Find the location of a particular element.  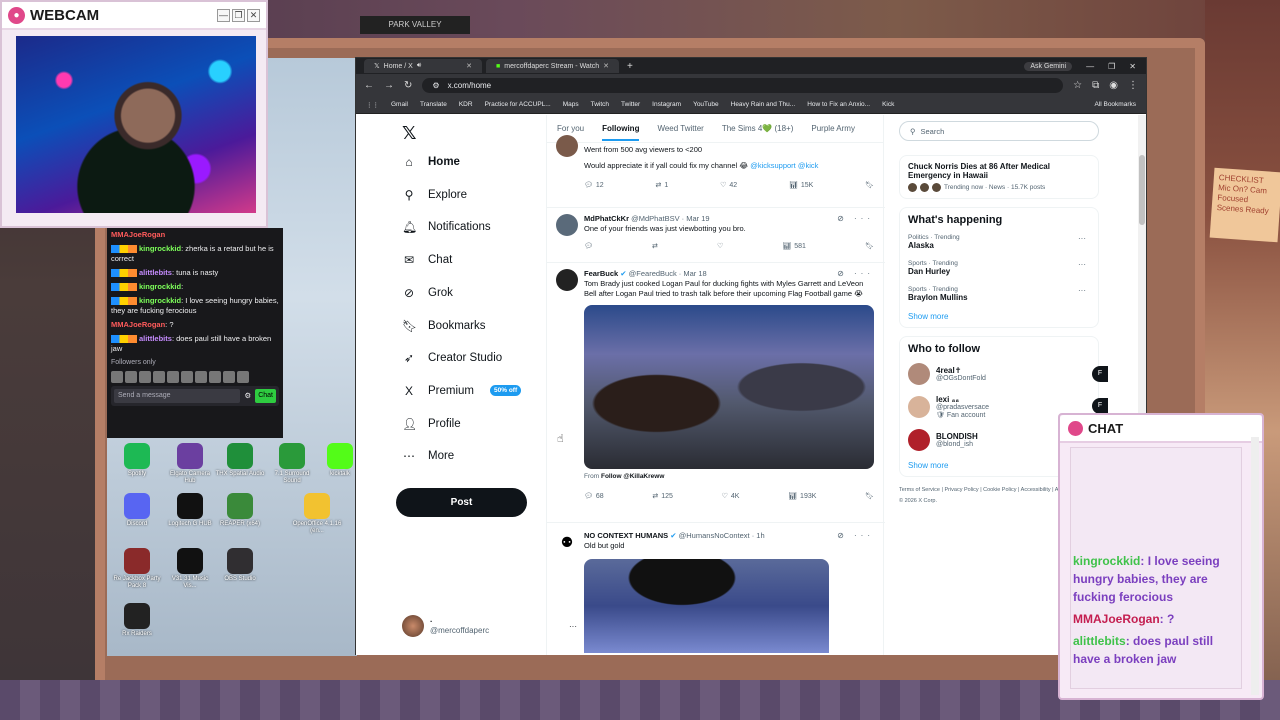

maximize-button: ❐ is located at coordinates (238, 15).